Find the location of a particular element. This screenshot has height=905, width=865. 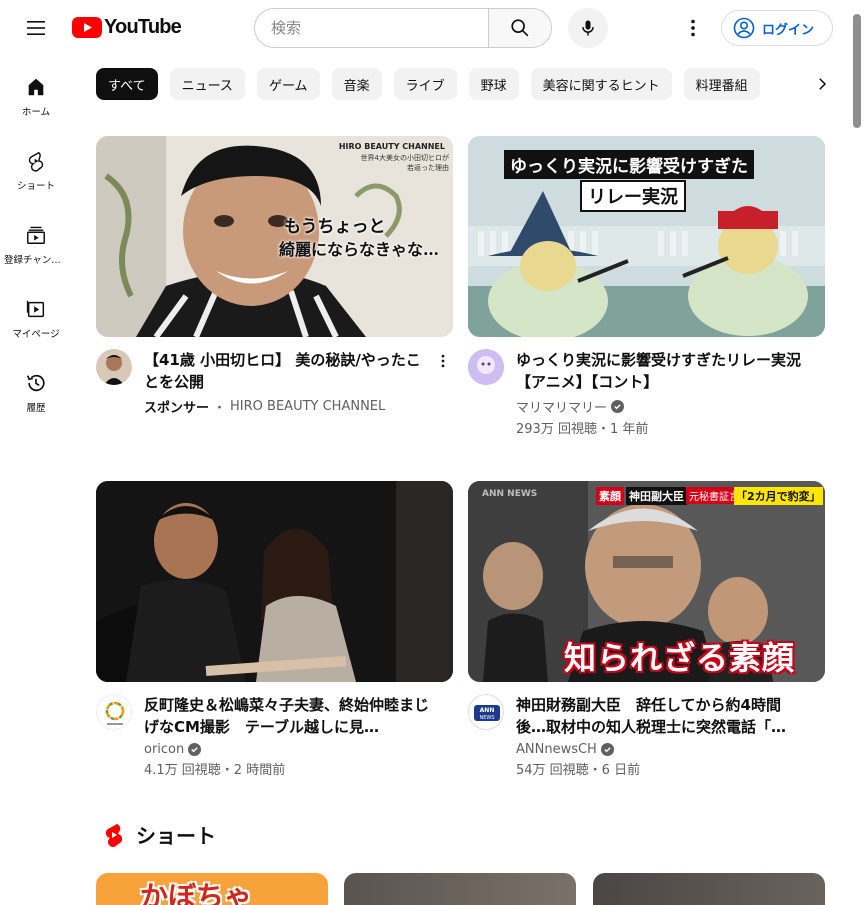

thumbnail-logo: ANN NEWS is located at coordinates (510, 494).